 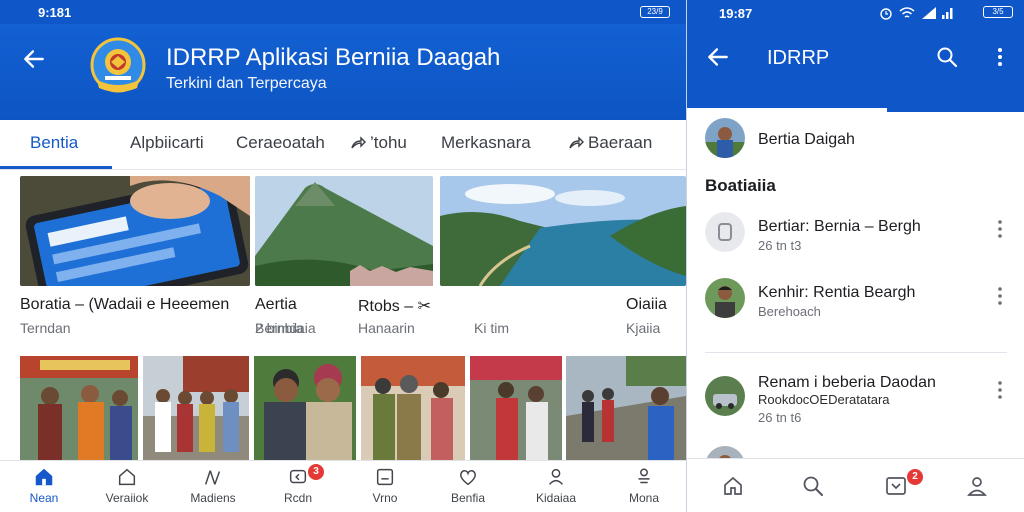 What do you see at coordinates (644, 498) in the screenshot?
I see `nav-label: Mona` at bounding box center [644, 498].